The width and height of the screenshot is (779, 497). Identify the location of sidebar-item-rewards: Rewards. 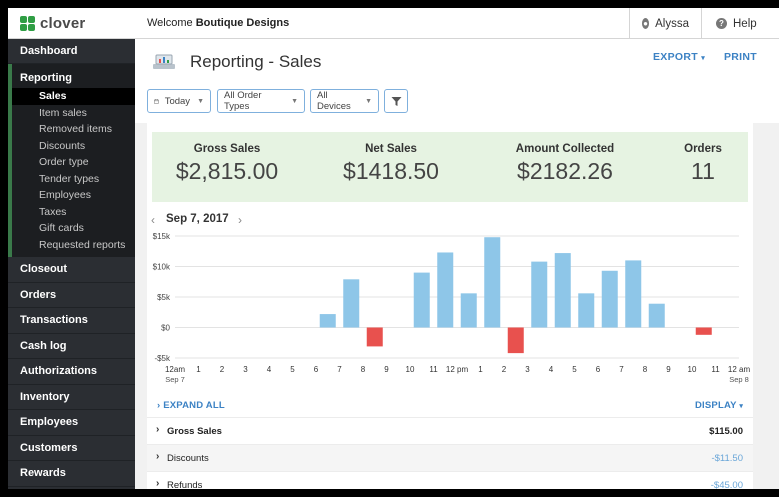
(71, 474).